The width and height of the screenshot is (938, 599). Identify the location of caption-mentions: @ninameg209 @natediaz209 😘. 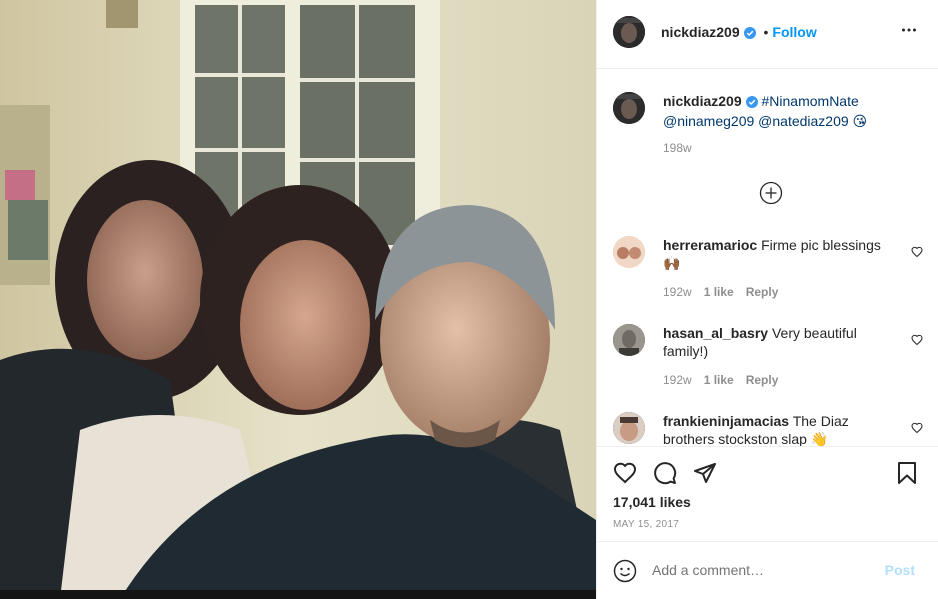
(765, 121).